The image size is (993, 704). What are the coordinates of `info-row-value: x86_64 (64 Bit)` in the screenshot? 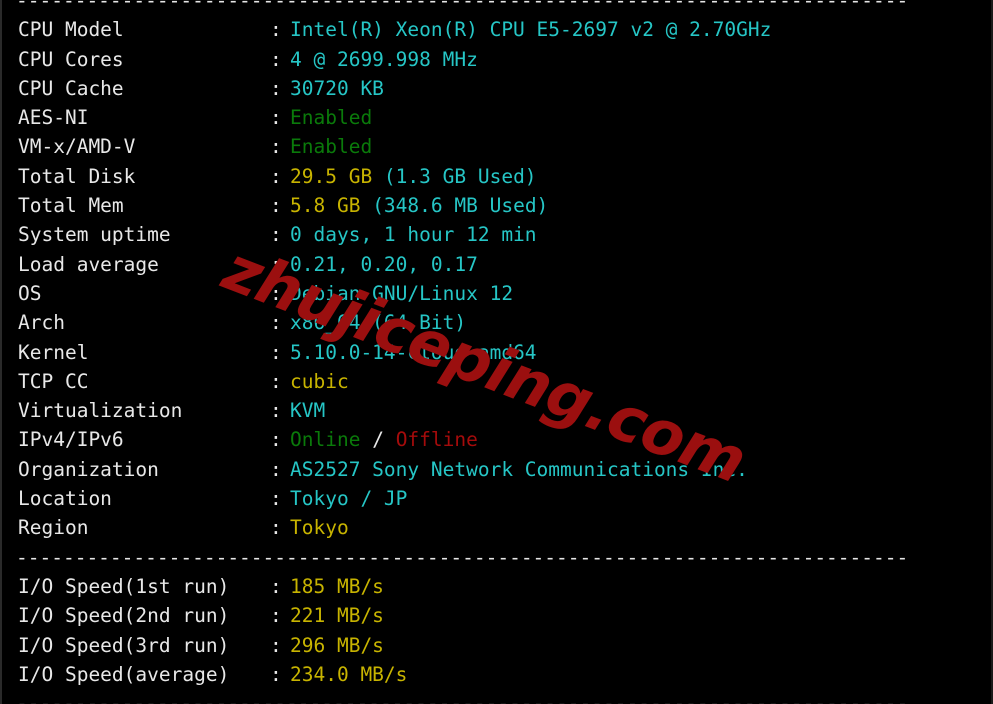 It's located at (378, 323).